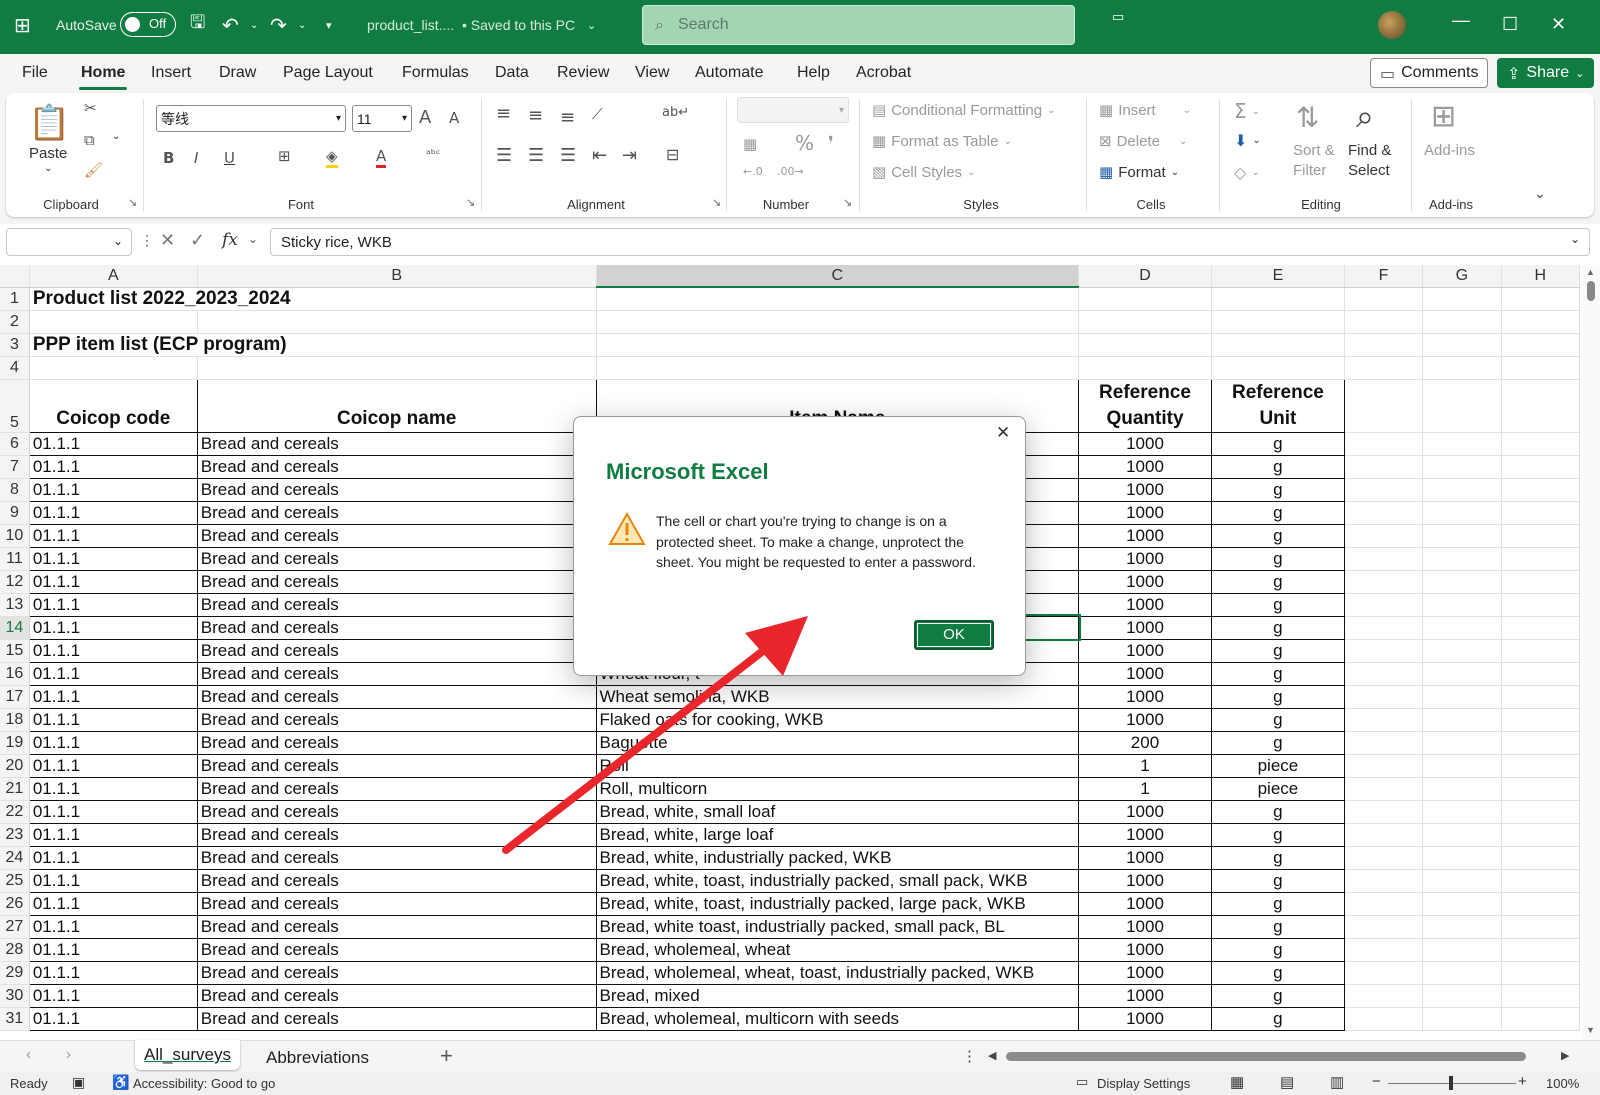 The height and width of the screenshot is (1095, 1600). I want to click on alignment-launcher-icon: ↘, so click(716, 202).